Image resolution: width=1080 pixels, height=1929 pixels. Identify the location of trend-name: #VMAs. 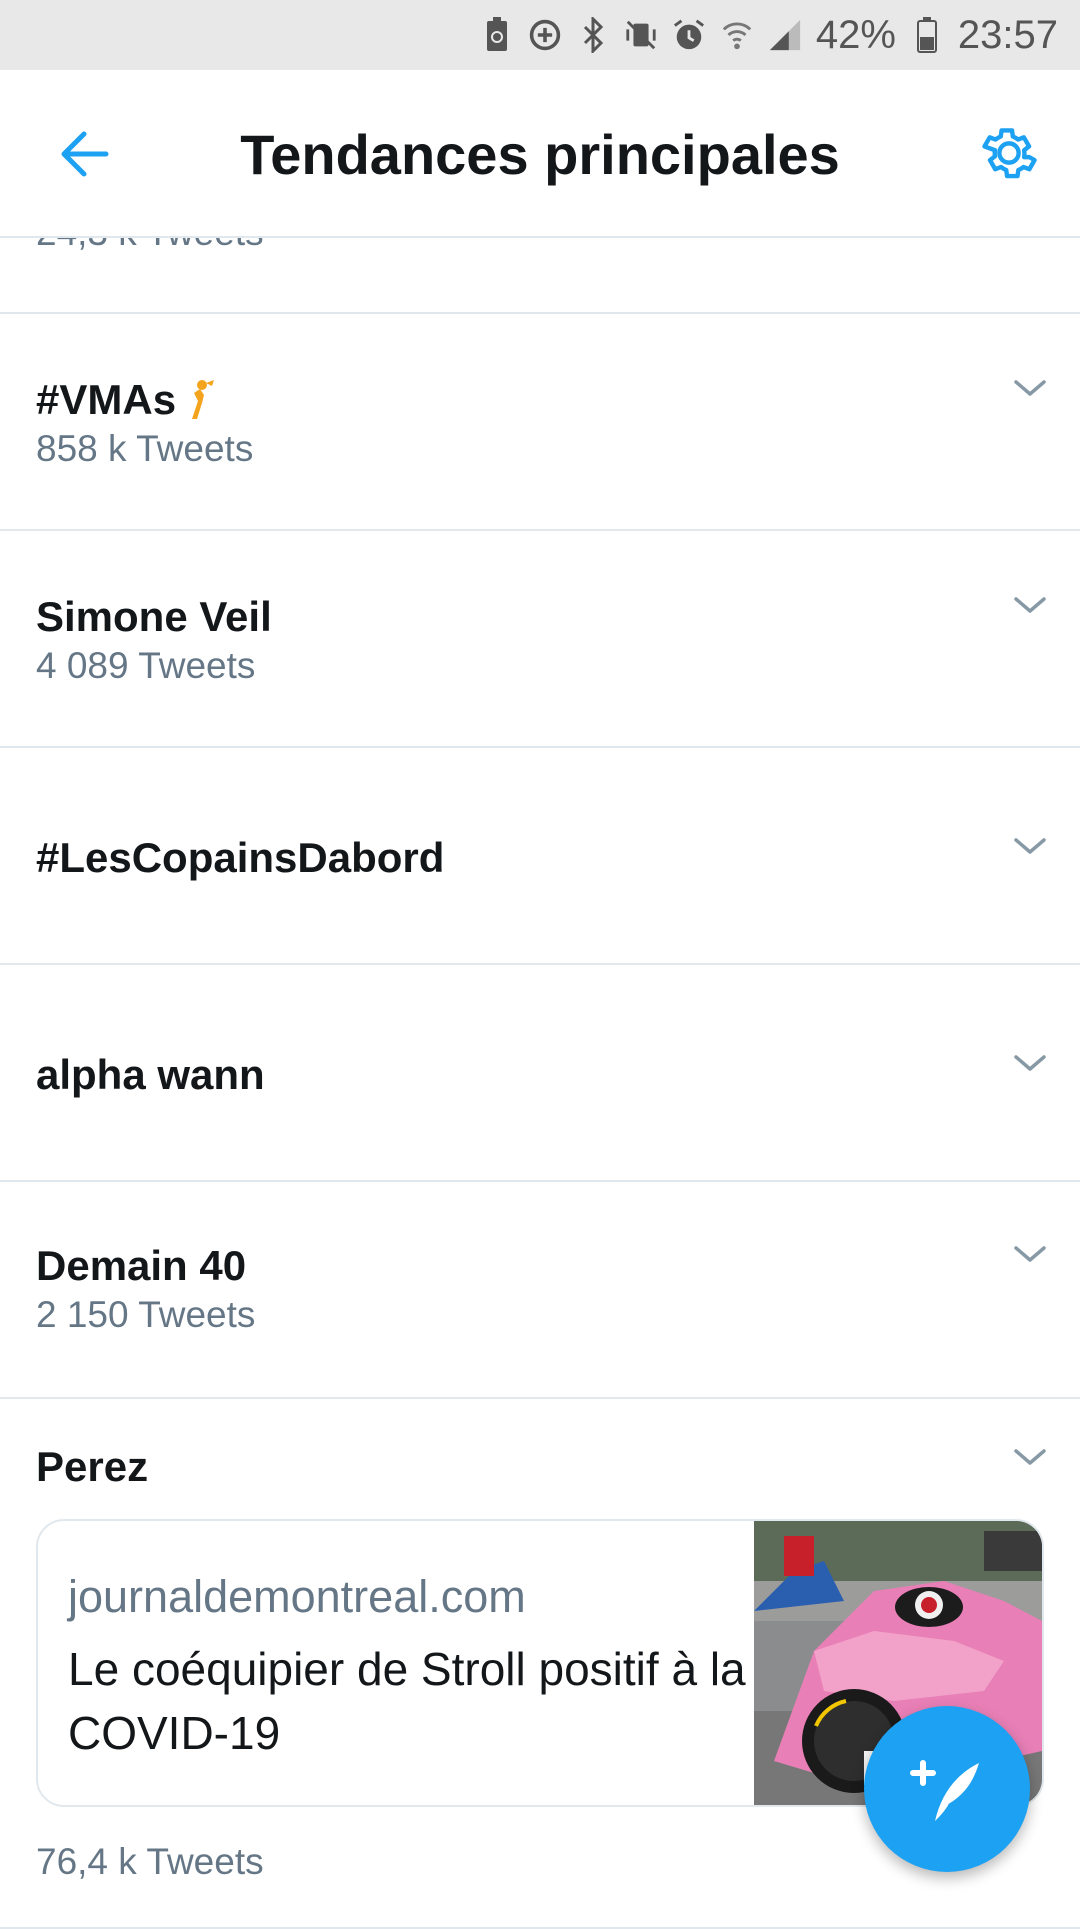
(126, 400).